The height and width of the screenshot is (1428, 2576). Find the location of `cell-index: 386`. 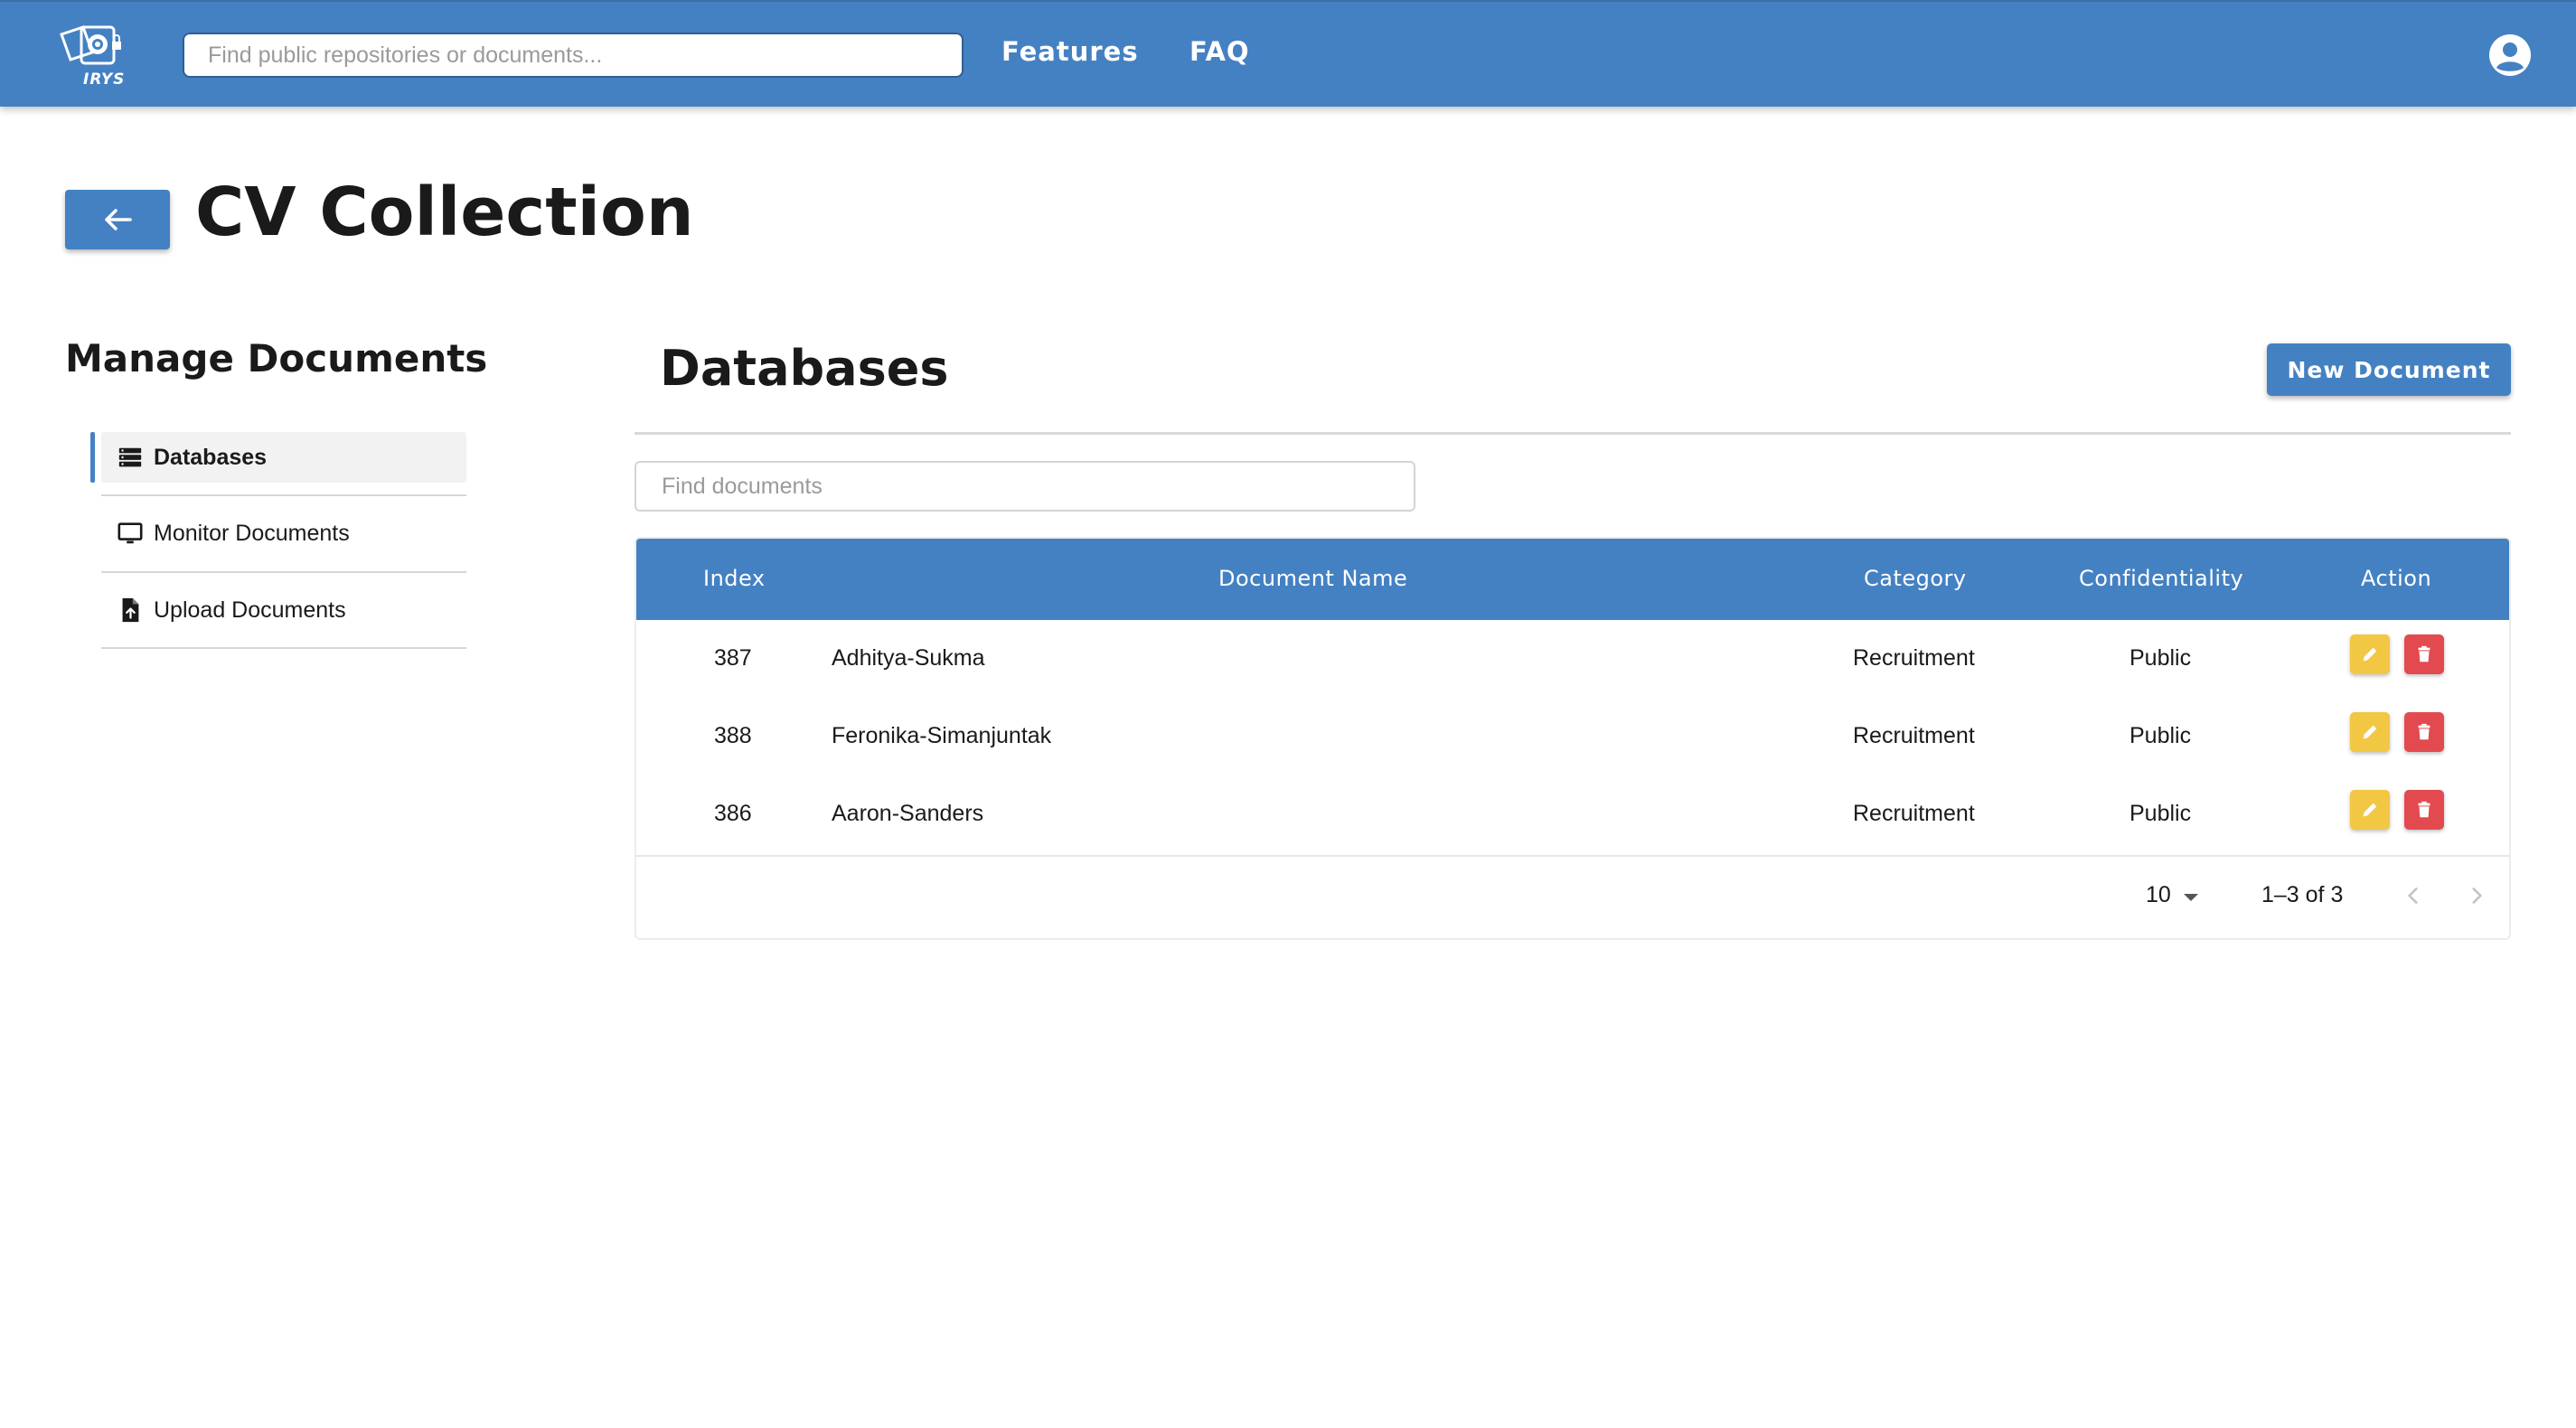

cell-index: 386 is located at coordinates (733, 814).